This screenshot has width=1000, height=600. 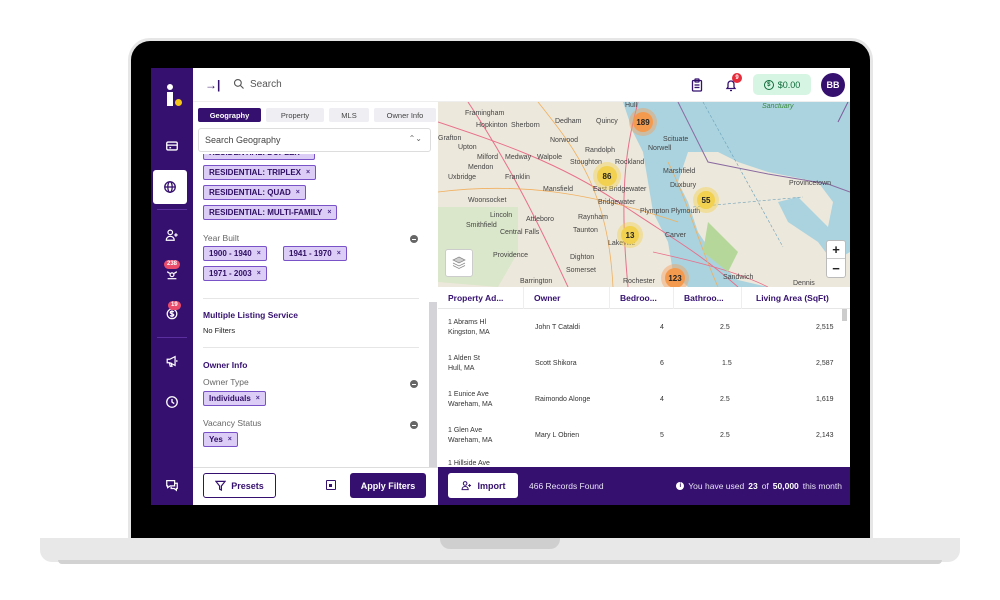 What do you see at coordinates (459, 263) in the screenshot?
I see `map-layers-button` at bounding box center [459, 263].